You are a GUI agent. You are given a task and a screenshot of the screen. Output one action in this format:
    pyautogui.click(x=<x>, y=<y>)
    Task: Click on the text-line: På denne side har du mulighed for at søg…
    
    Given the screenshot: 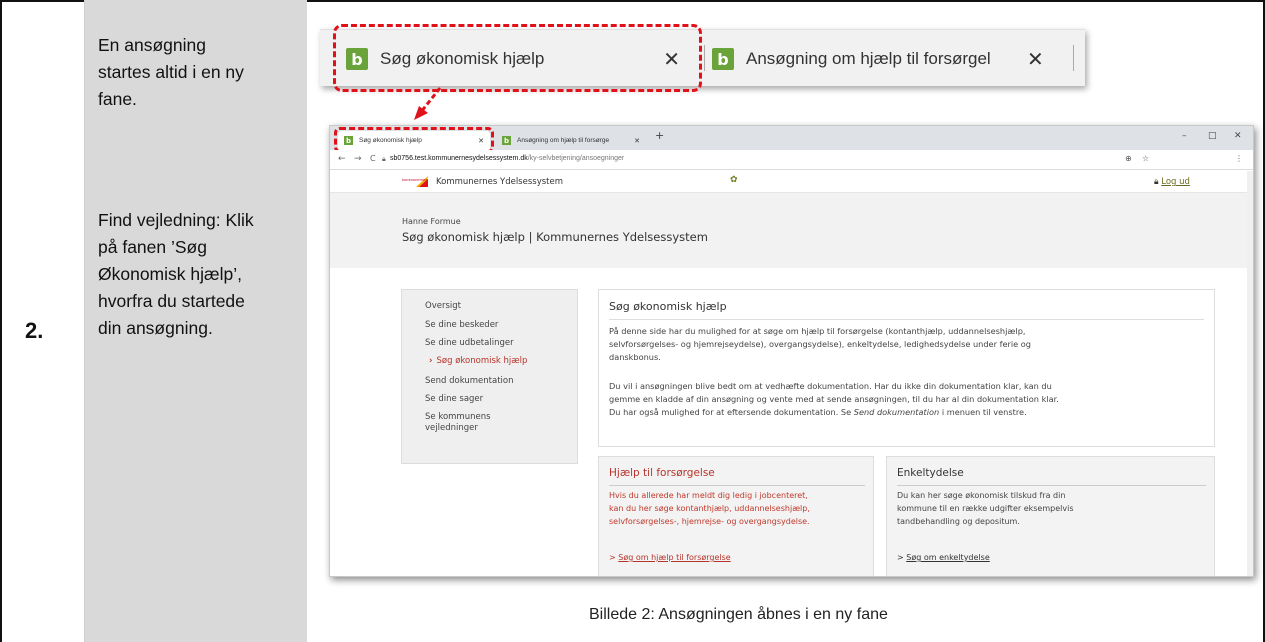 What is the action you would take?
    pyautogui.click(x=817, y=331)
    